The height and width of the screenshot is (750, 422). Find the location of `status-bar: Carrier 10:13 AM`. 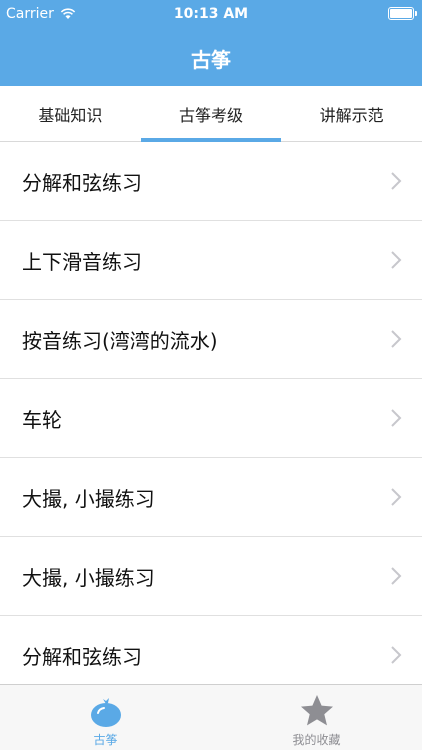

status-bar: Carrier 10:13 AM is located at coordinates (211, 15).